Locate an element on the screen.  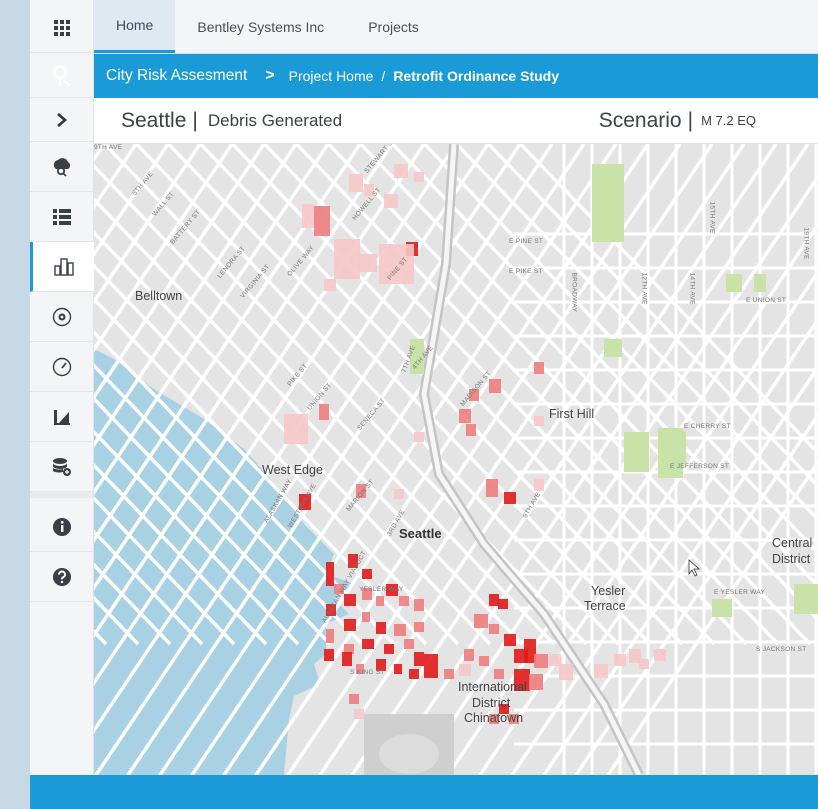
place-central: Central is located at coordinates (792, 543).